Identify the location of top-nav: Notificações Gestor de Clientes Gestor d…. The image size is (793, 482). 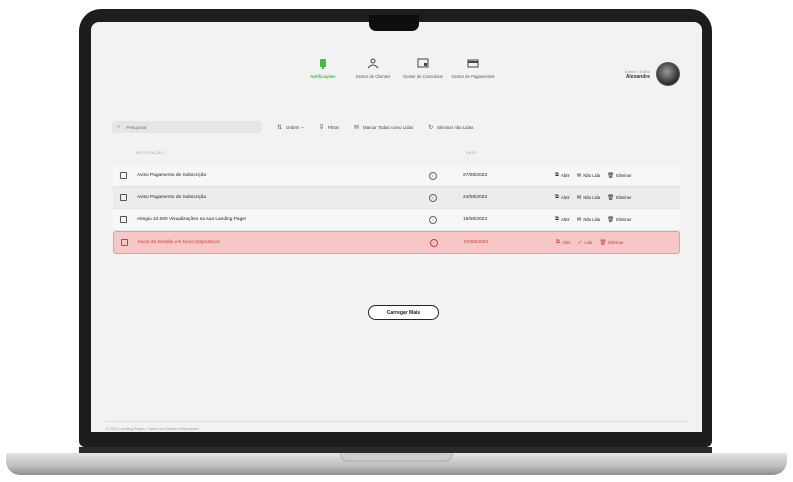
(398, 68).